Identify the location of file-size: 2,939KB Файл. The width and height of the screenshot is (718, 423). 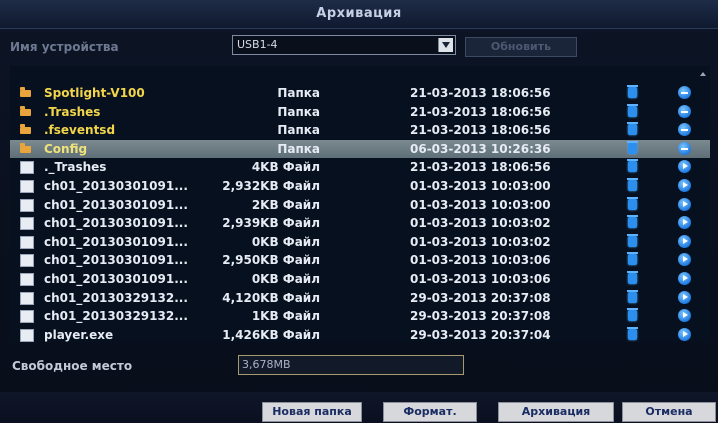
(271, 223).